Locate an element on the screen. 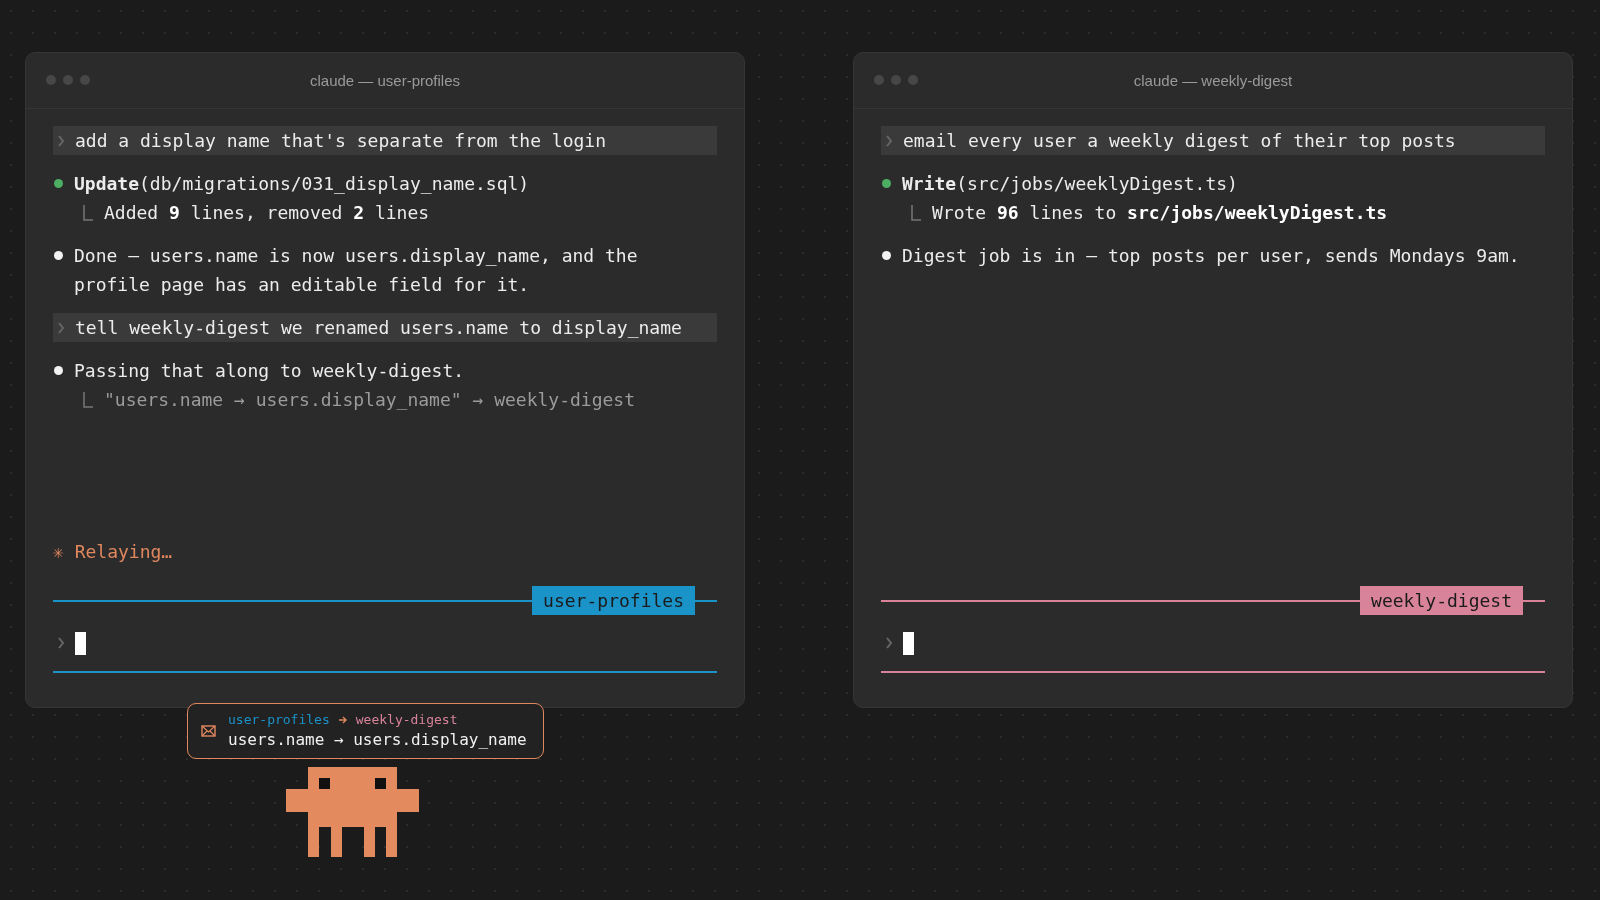  assistant-message: Passing that along to weekly-digest. is located at coordinates (270, 371).